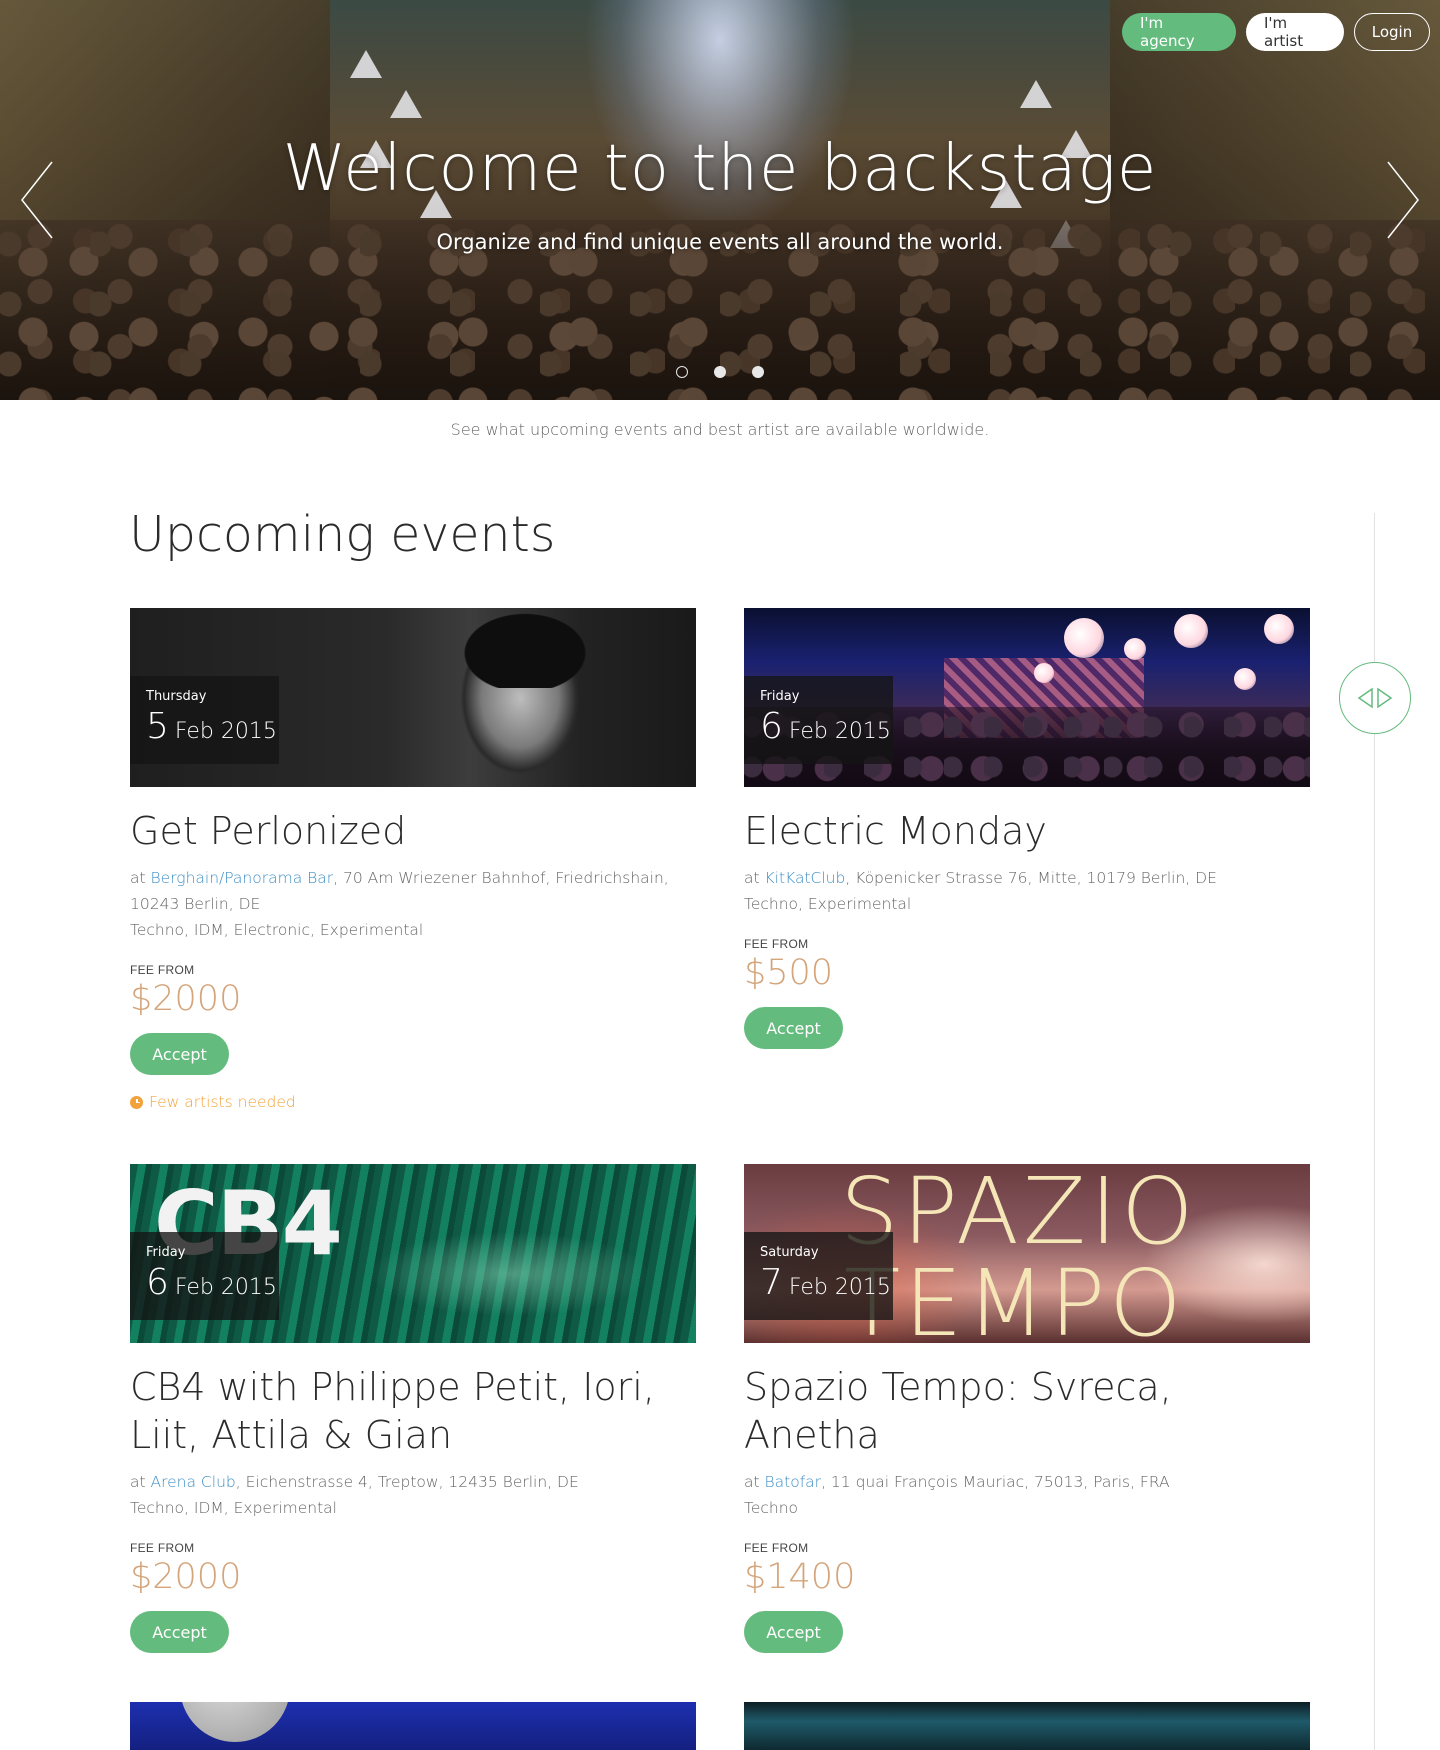 The width and height of the screenshot is (1440, 1750). Describe the element at coordinates (193, 1482) in the screenshot. I see `venue-link: Arena Club` at that location.